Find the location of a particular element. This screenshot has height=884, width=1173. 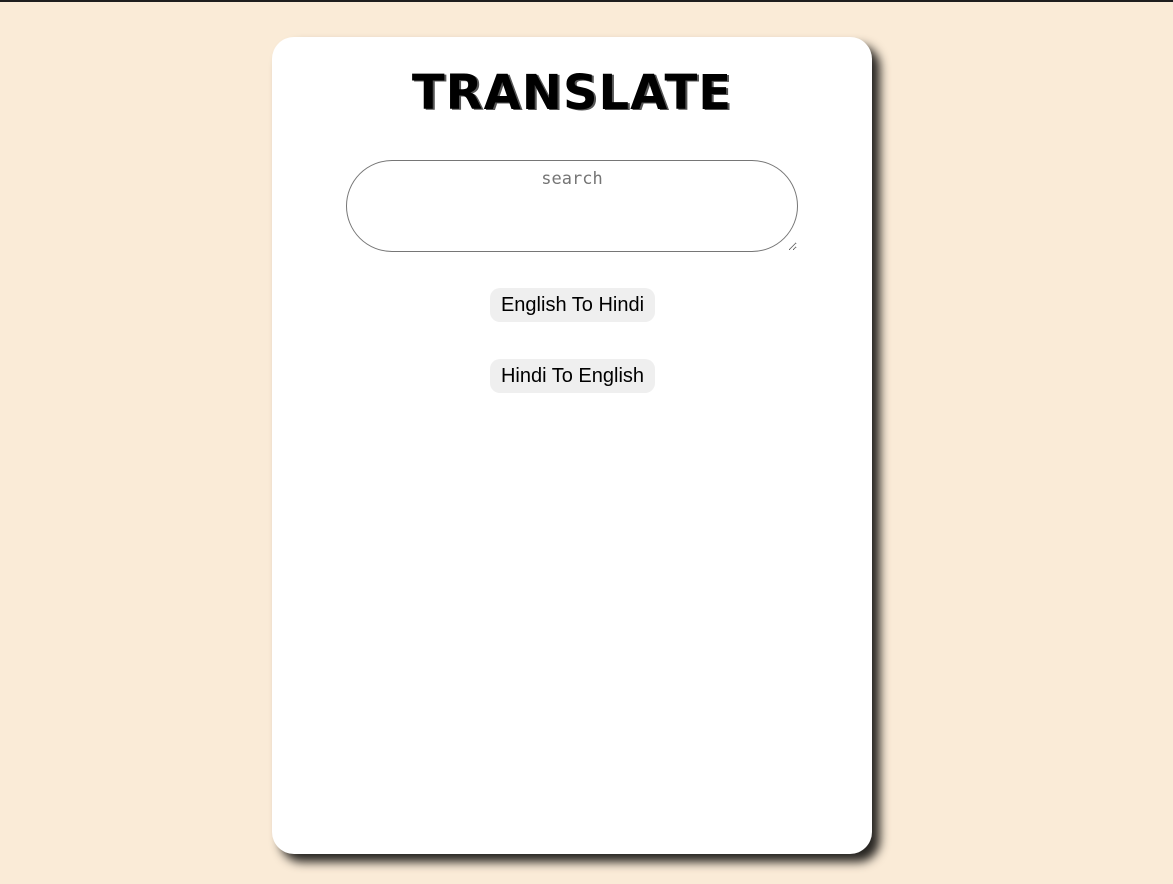

page-title: TRANSLATE is located at coordinates (572, 93).